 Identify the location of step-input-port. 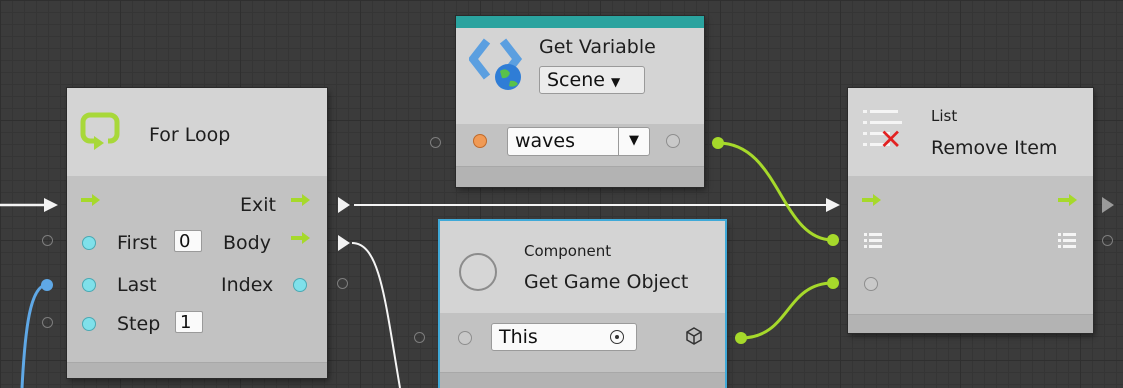
(89, 324).